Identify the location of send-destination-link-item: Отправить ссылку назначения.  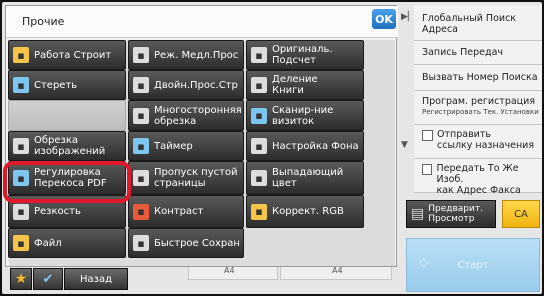
(478, 142).